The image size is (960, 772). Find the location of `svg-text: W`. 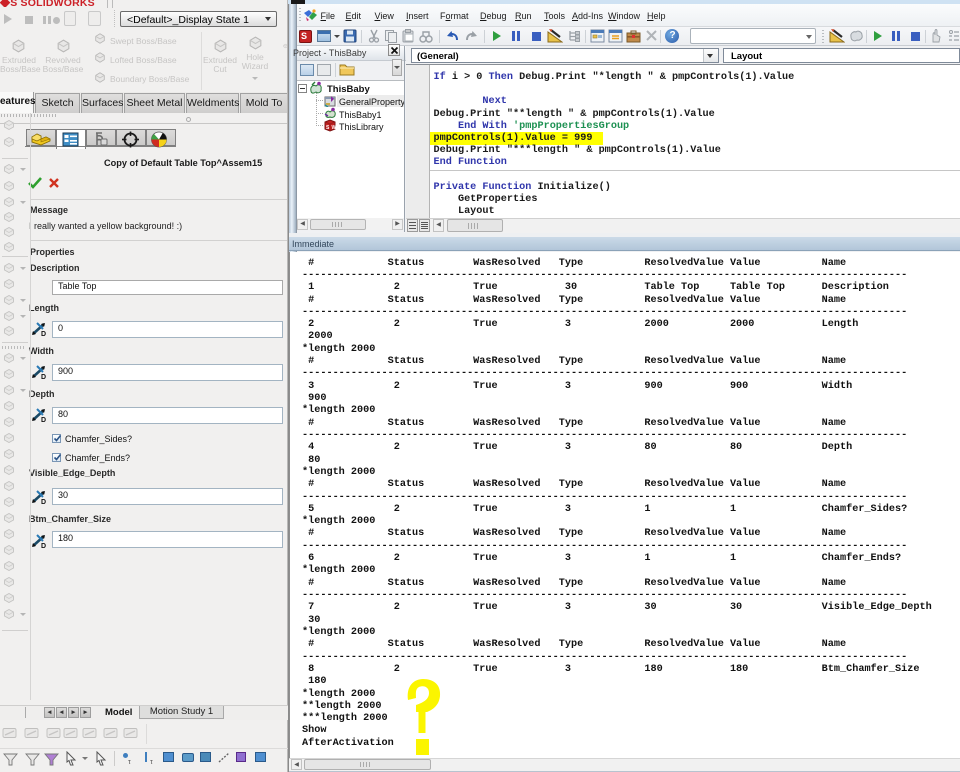

svg-text: W is located at coordinates (334, 128).